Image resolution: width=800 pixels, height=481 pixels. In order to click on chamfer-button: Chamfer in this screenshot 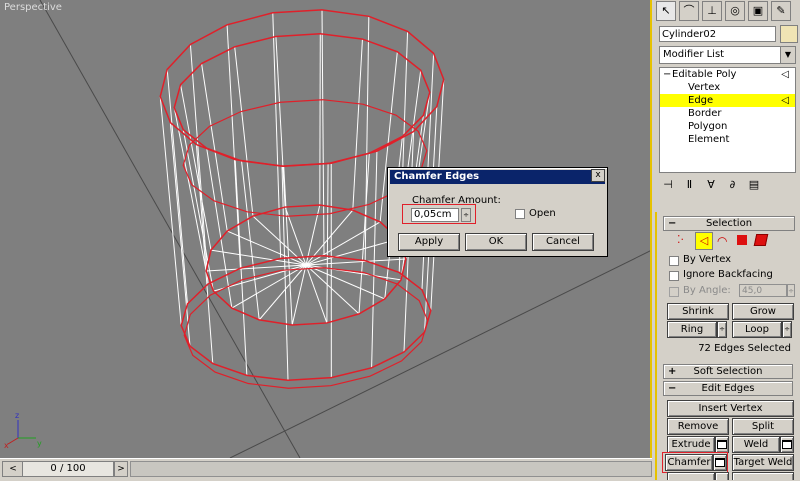, I will do `click(689, 462)`.